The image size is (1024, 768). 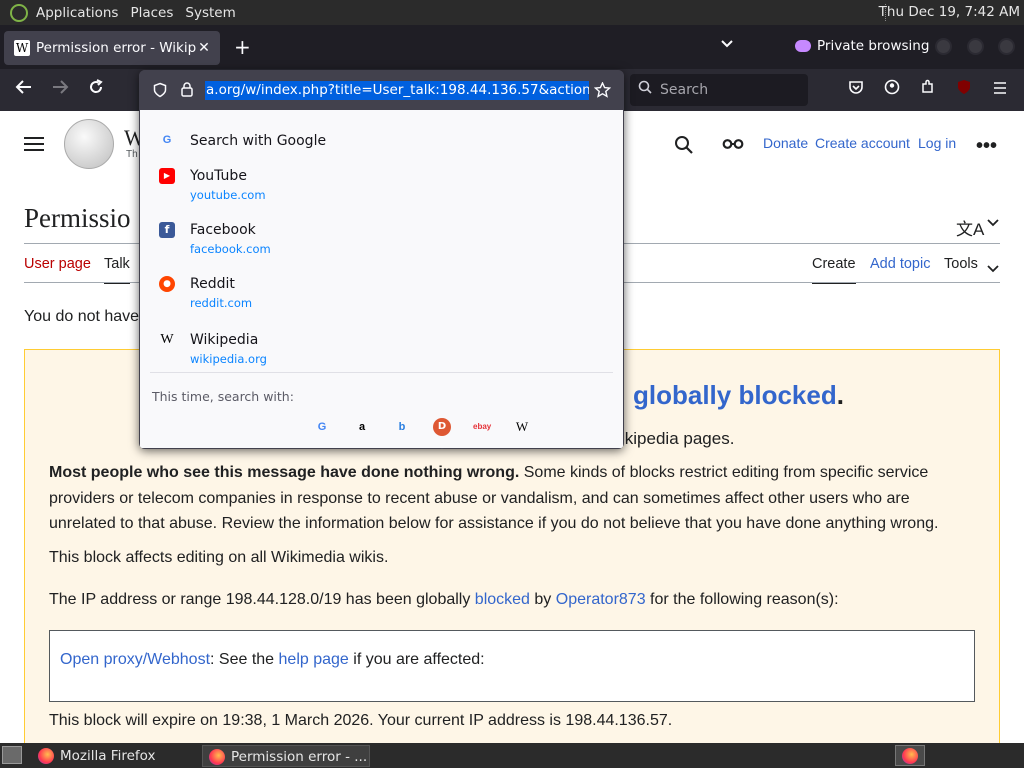 I want to click on reason-mid: : See the, so click(x=244, y=659).